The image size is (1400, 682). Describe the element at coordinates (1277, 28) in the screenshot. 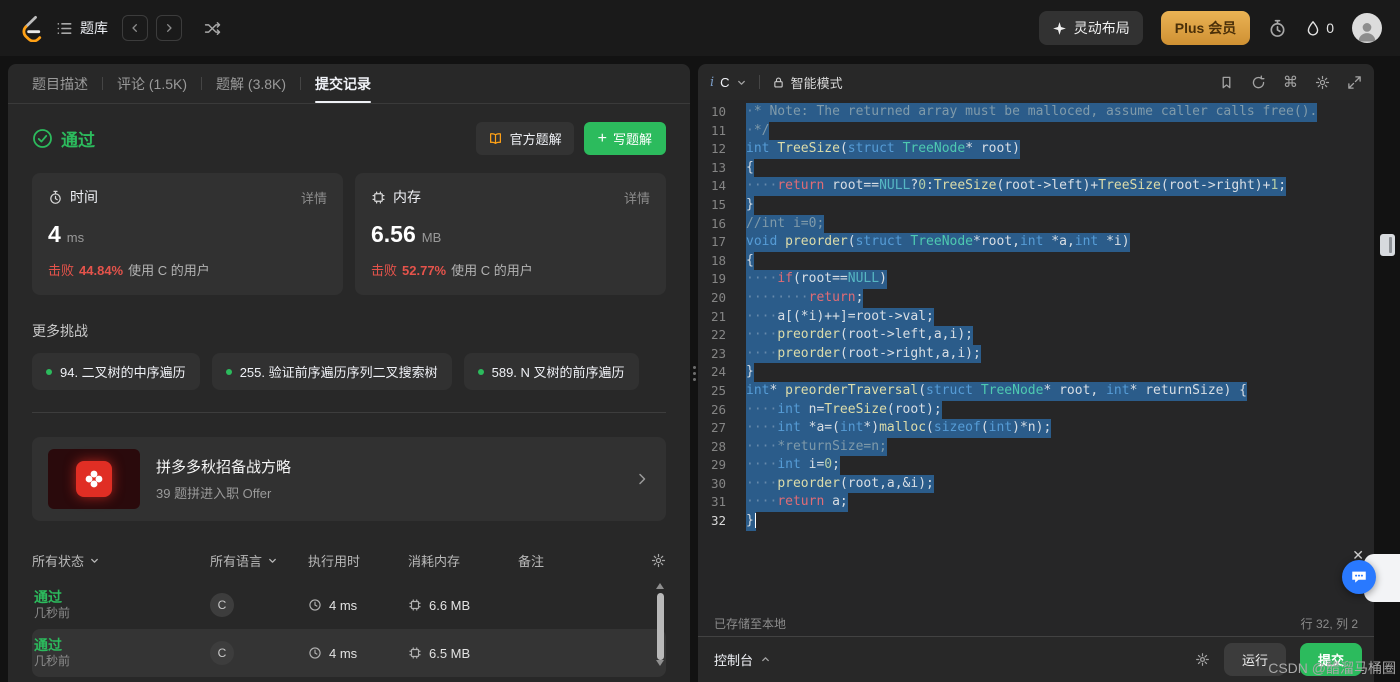

I see `timer-button` at that location.